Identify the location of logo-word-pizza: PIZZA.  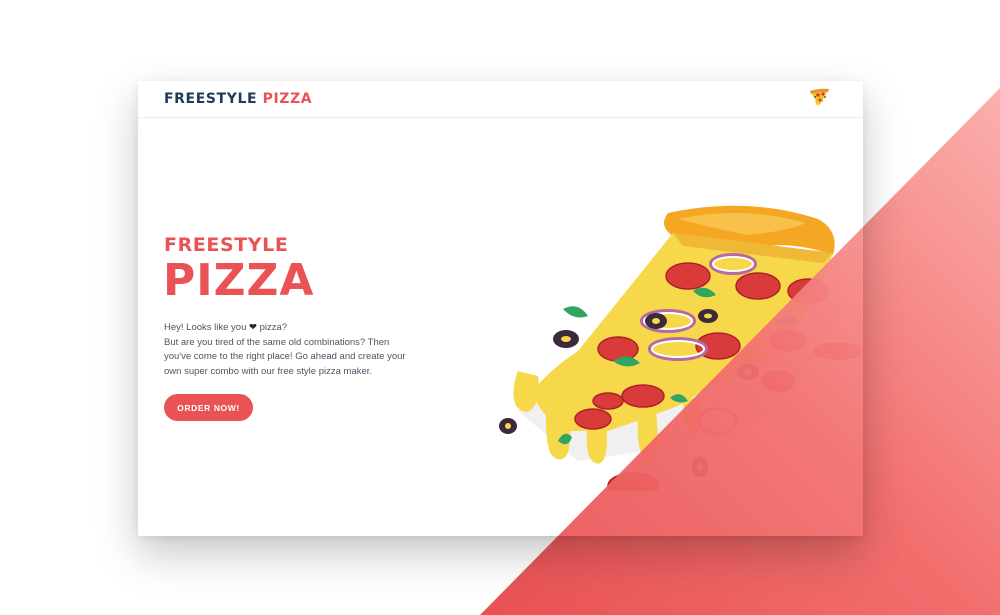
(287, 99).